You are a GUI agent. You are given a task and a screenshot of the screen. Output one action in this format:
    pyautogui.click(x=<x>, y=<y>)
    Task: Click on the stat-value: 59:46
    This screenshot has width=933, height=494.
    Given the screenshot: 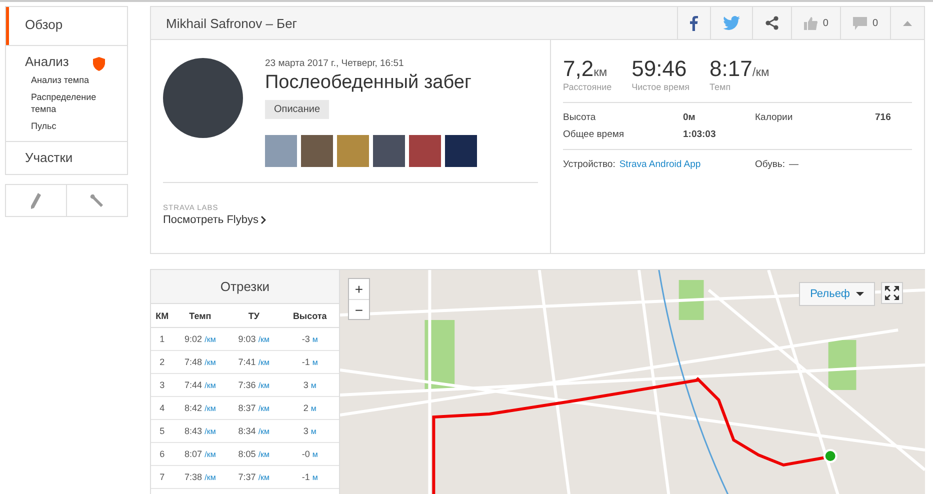 What is the action you would take?
    pyautogui.click(x=659, y=68)
    